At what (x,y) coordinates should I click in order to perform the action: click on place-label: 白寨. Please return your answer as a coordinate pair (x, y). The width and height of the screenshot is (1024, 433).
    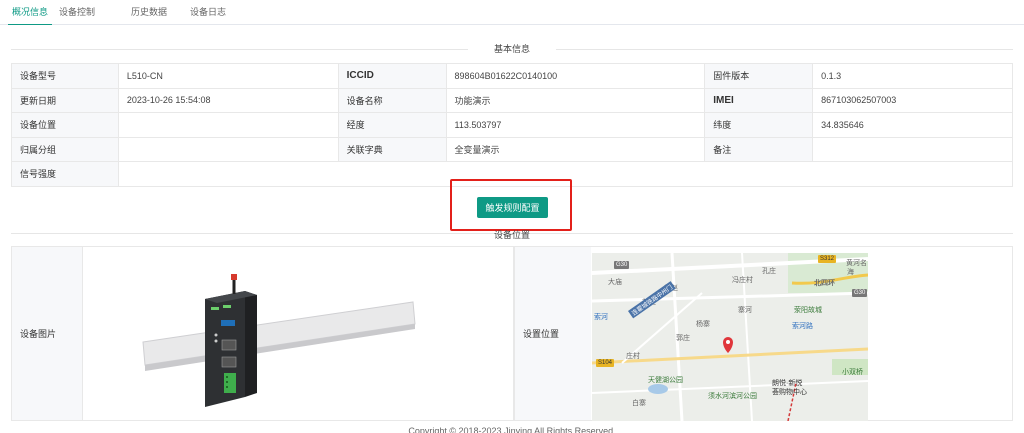
    Looking at the image, I should click on (639, 403).